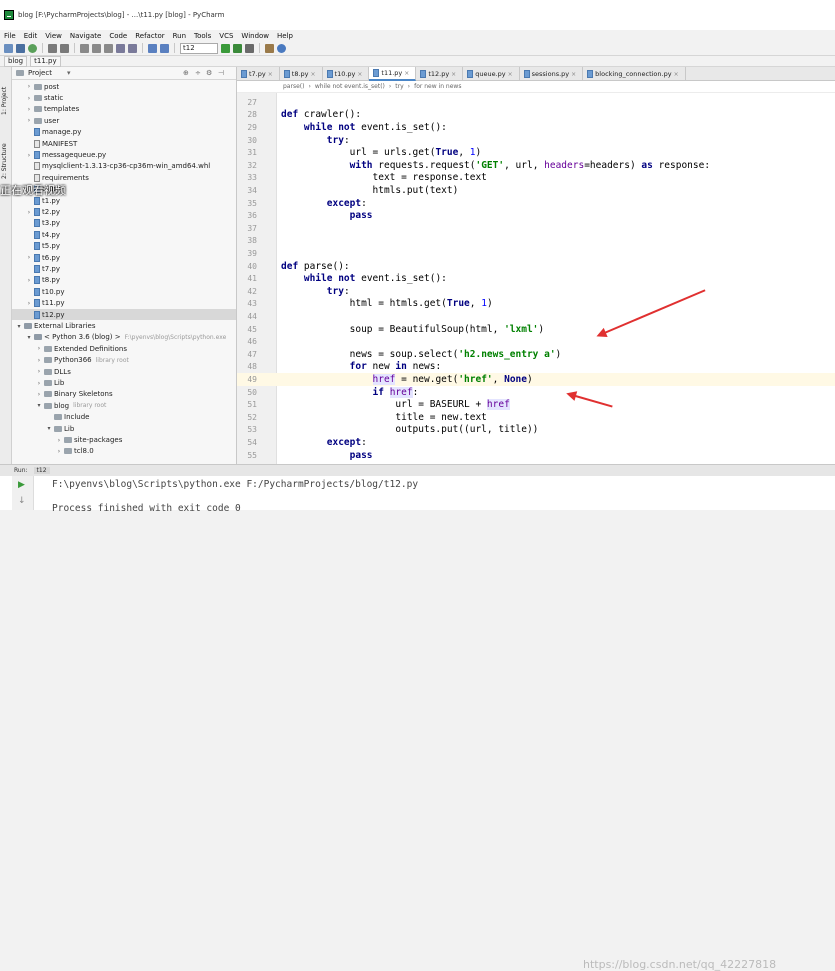 This screenshot has height=971, width=835. I want to click on tree-item: › tcl8.0, so click(124, 451).